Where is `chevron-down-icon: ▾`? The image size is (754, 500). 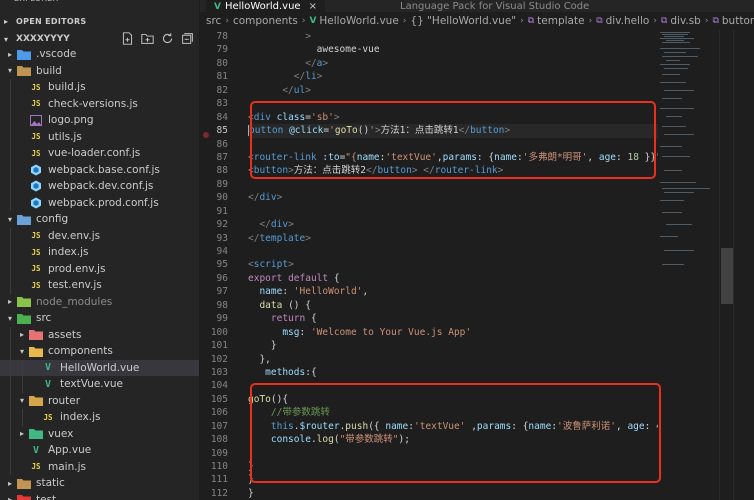
chevron-down-icon: ▾ is located at coordinates (9, 318).